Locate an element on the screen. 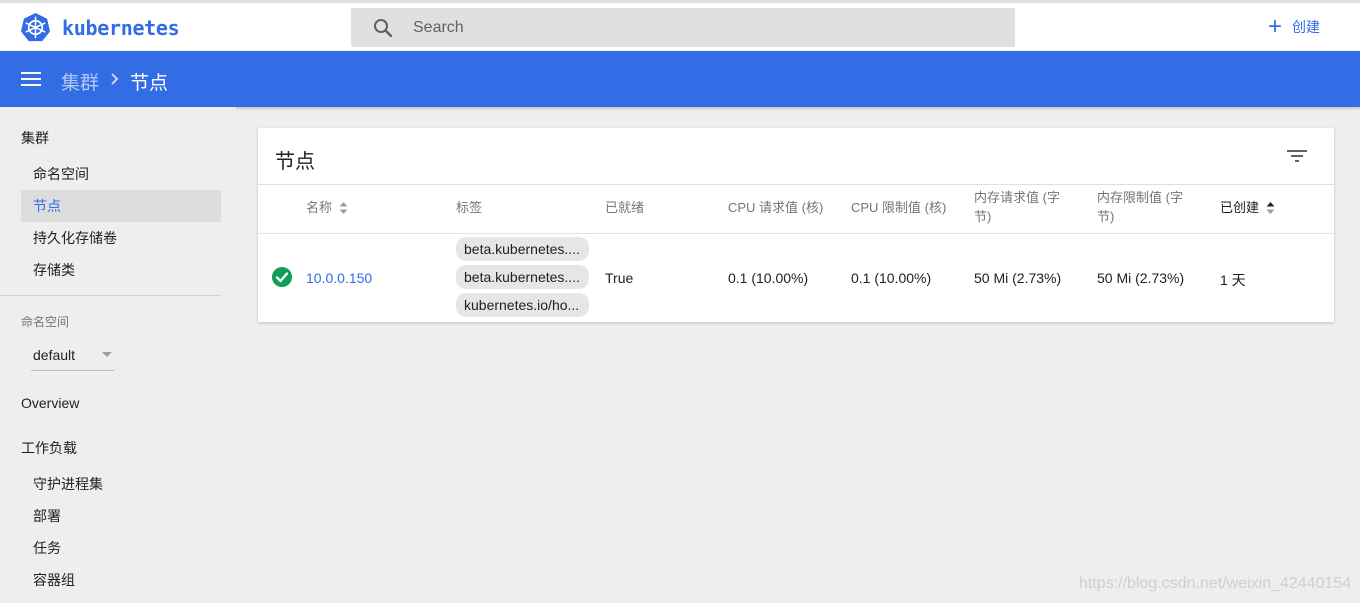  namespace-label: 命名空间 is located at coordinates (45, 322).